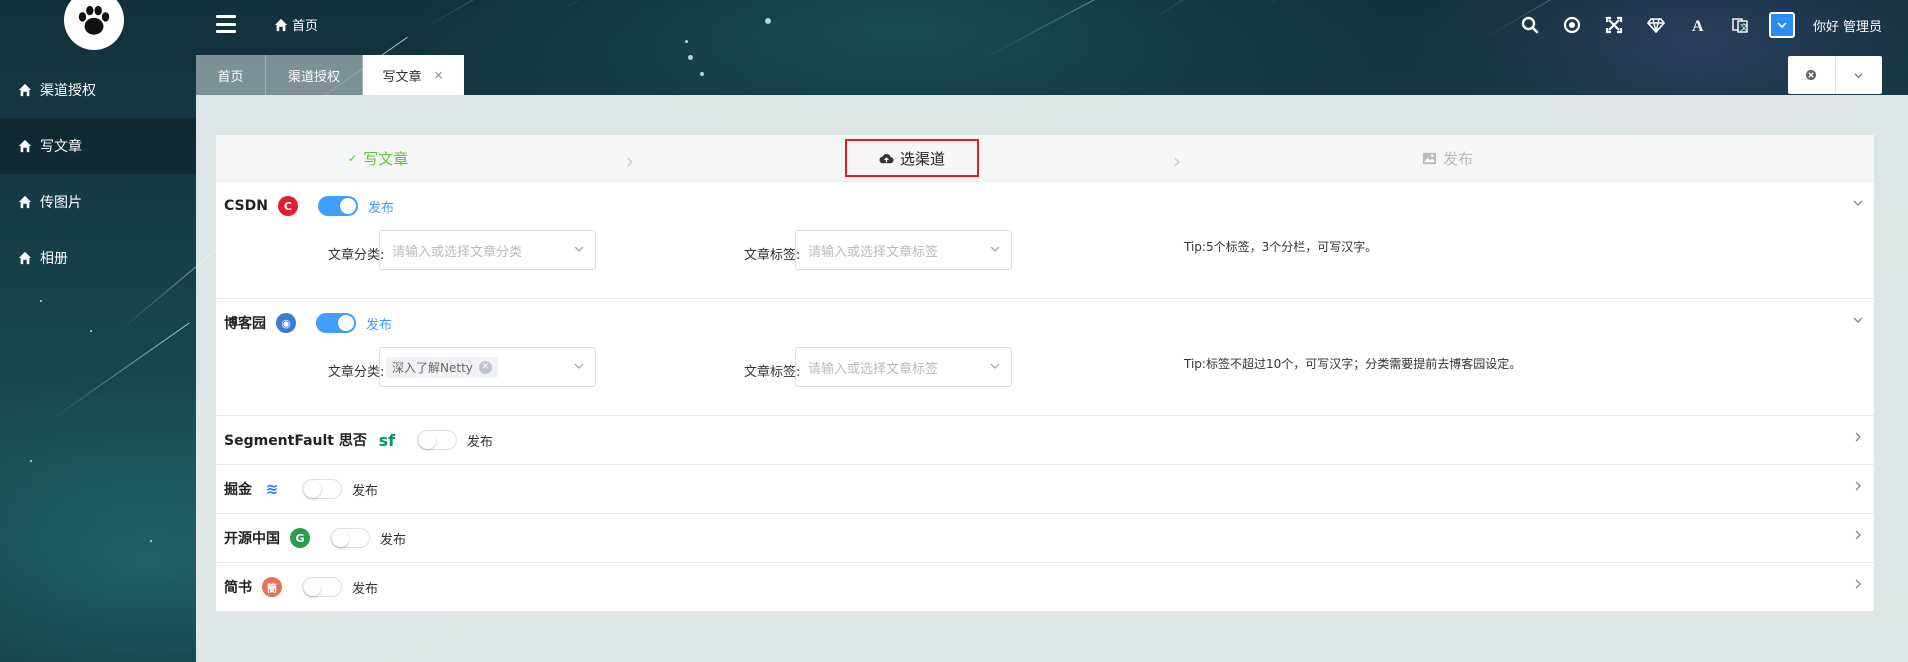 The height and width of the screenshot is (662, 1908). I want to click on channel-tip: Tip:5个标签，3个分栏，可写汉字。, so click(1281, 247).